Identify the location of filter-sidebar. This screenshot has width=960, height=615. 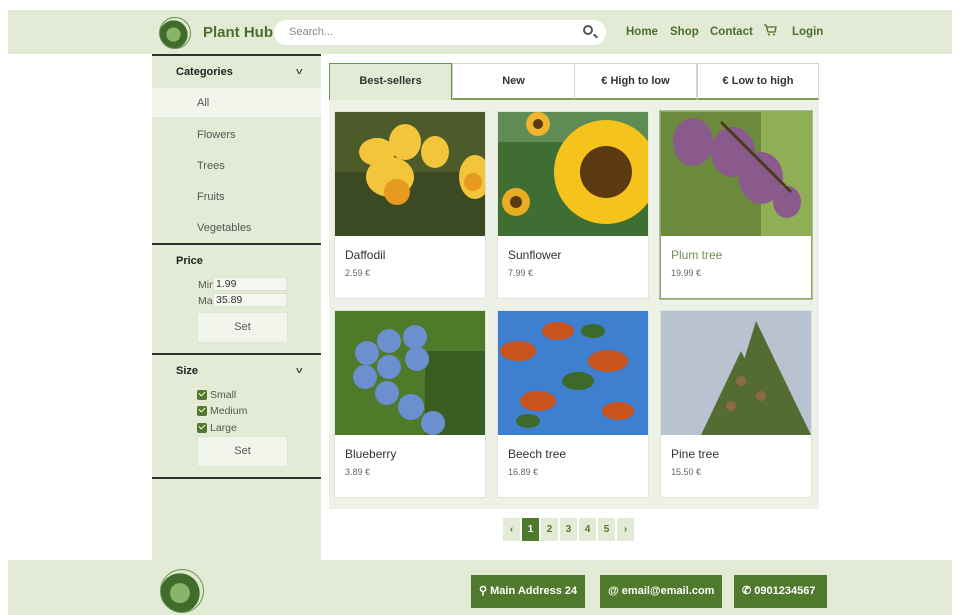
(236, 307).